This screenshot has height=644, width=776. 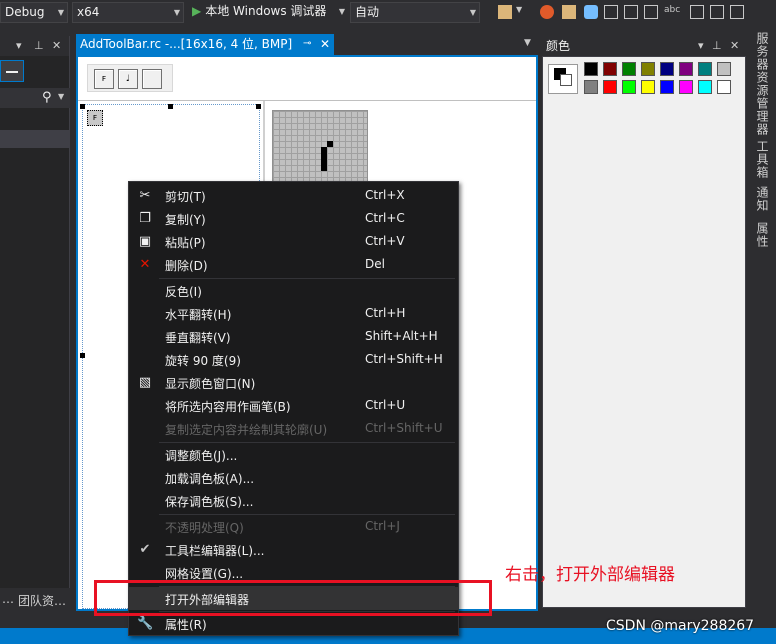 What do you see at coordinates (88, 12) in the screenshot?
I see `platform-value: x64` at bounding box center [88, 12].